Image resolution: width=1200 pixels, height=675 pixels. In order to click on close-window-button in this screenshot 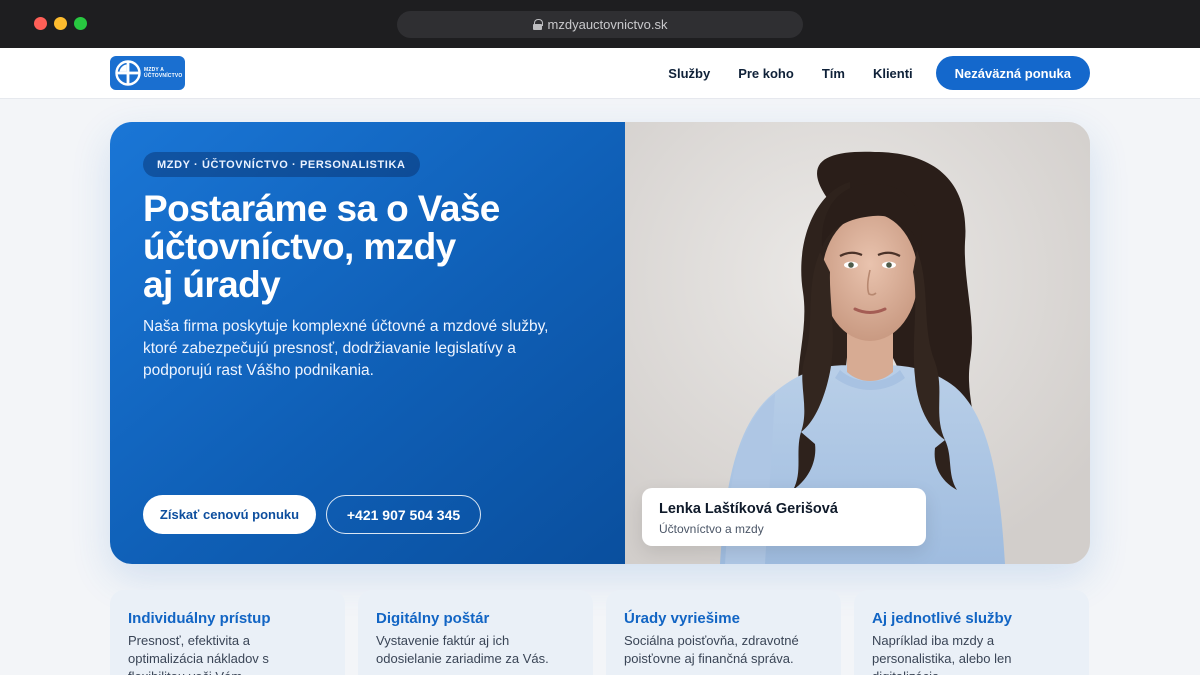, I will do `click(40, 23)`.